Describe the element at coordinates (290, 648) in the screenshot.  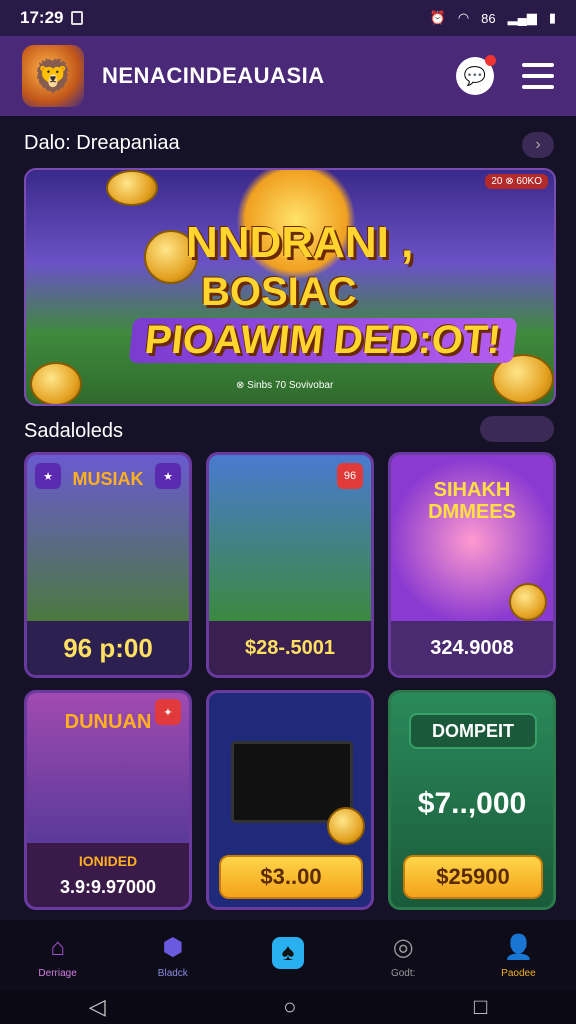
I see `game-card-price: $28-.5001` at that location.